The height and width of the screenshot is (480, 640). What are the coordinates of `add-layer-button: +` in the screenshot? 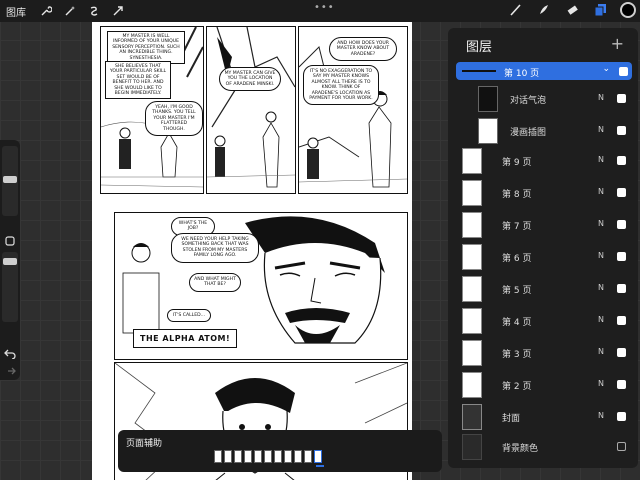 It's located at (617, 43).